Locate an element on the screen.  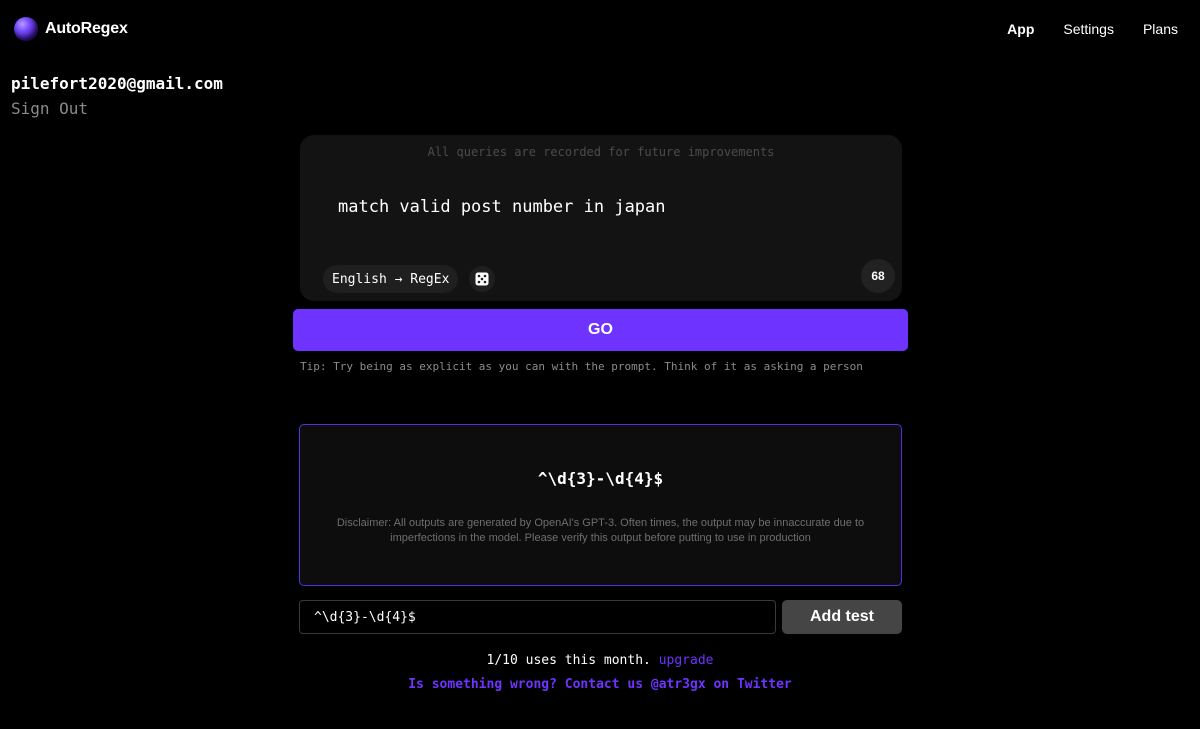
dice-icon is located at coordinates (482, 279).